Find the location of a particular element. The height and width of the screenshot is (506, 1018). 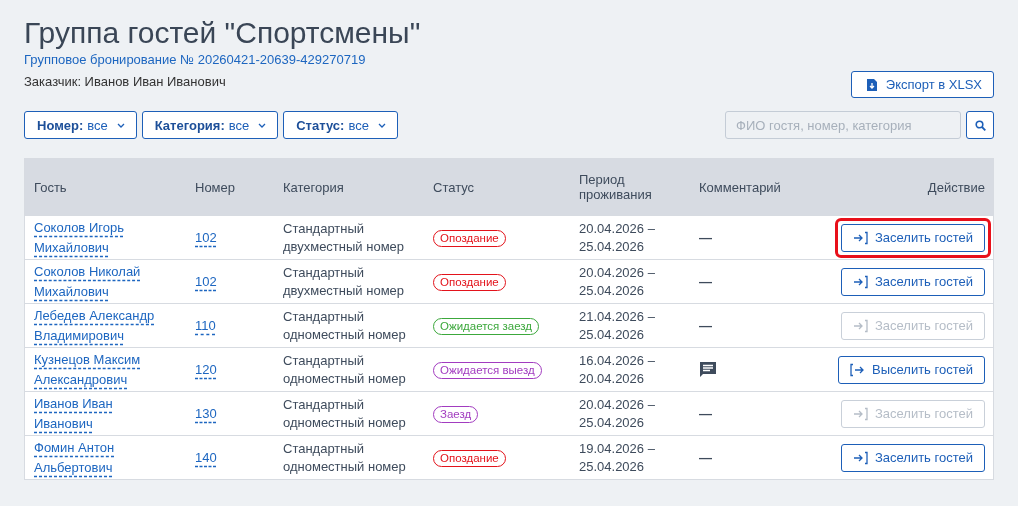

search-field: ФИО гостя, номер, категория is located at coordinates (843, 125).